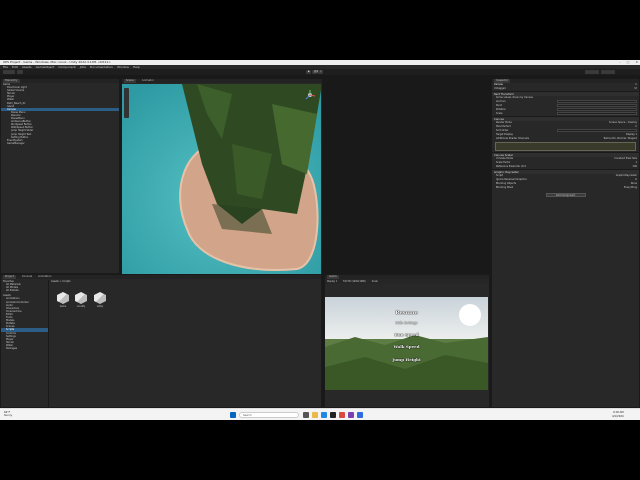  I want to click on task-view-icon, so click(306, 415).